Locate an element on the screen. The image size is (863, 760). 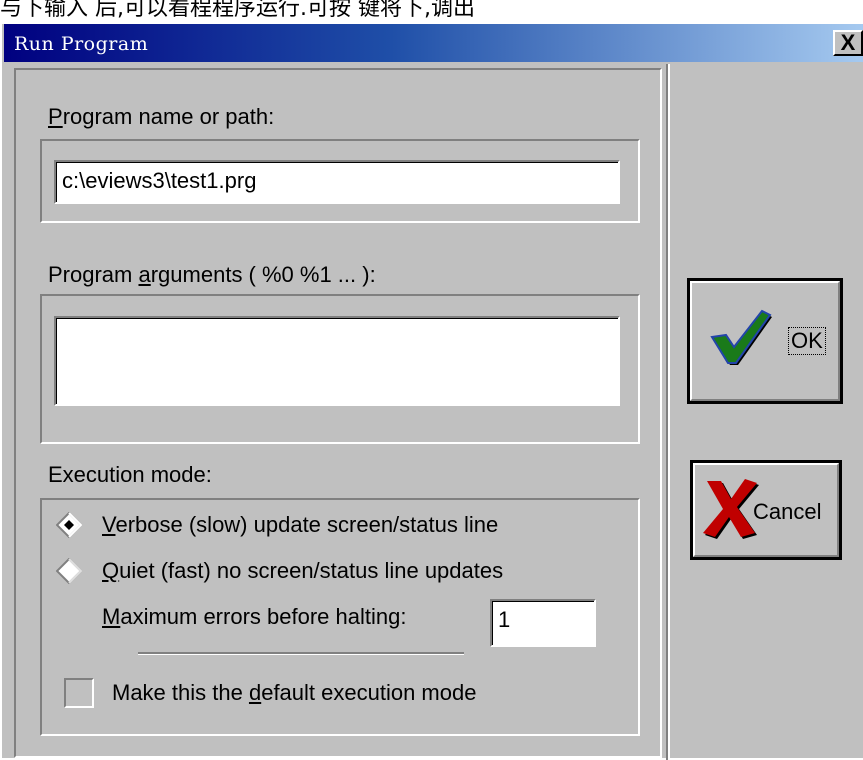
close-icon: X is located at coordinates (848, 42).